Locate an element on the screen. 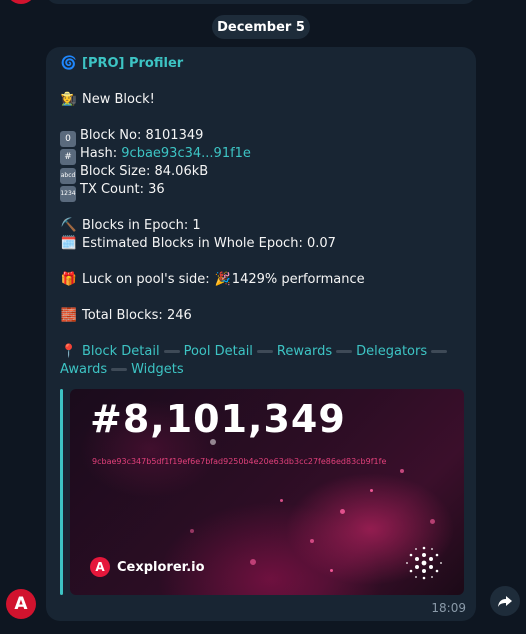 The image size is (526, 634). message-time: 18:09 is located at coordinates (448, 608).